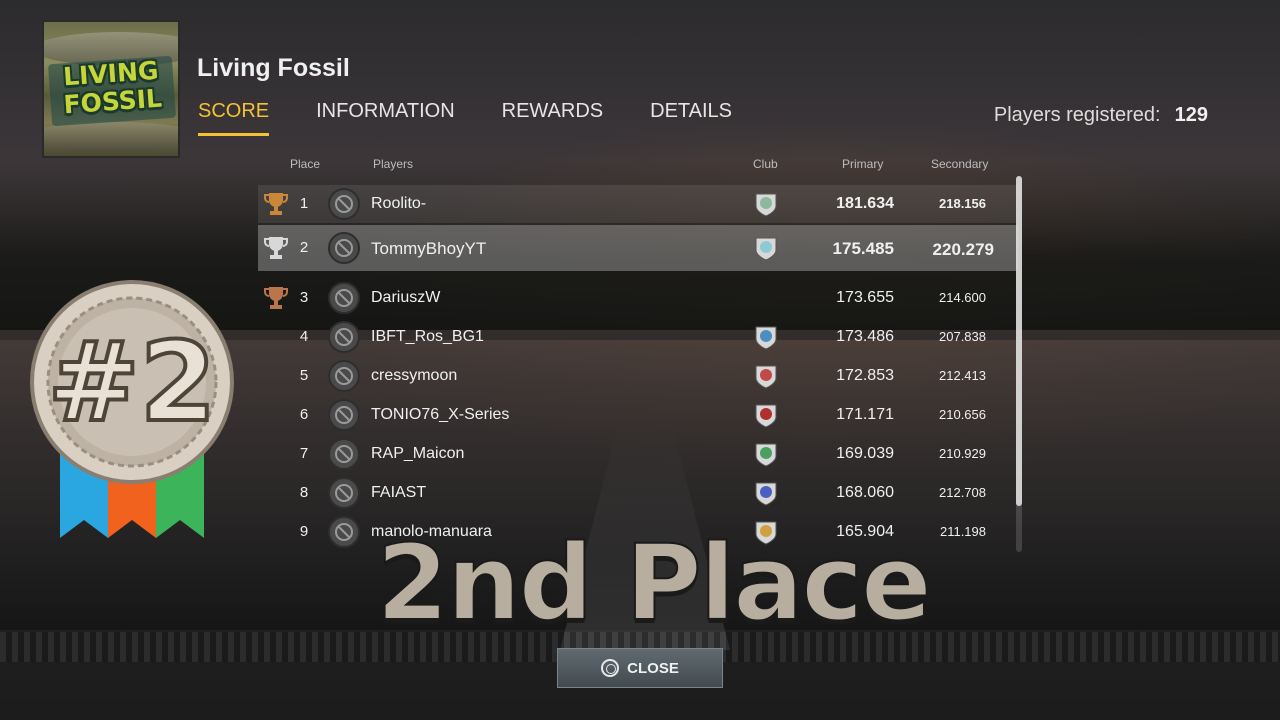 This screenshot has width=1280, height=720. I want to click on scrollbar-thumb, so click(1019, 341).